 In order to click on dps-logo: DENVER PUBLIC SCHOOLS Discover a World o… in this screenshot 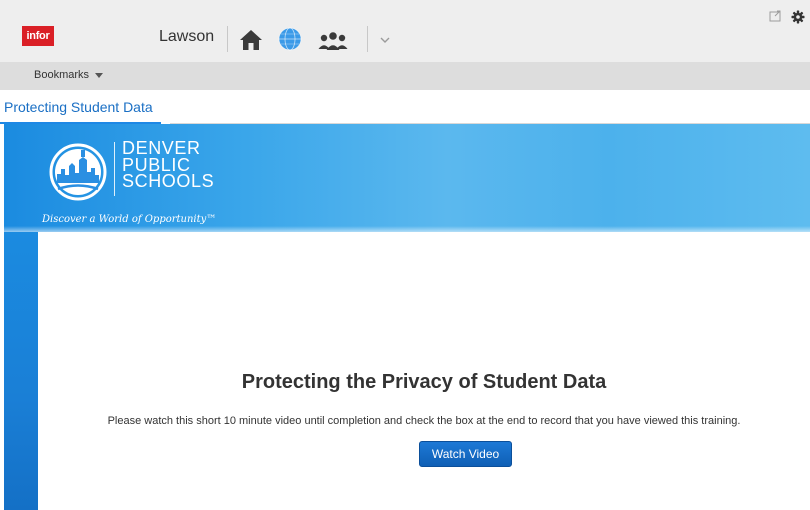, I will do `click(137, 185)`.